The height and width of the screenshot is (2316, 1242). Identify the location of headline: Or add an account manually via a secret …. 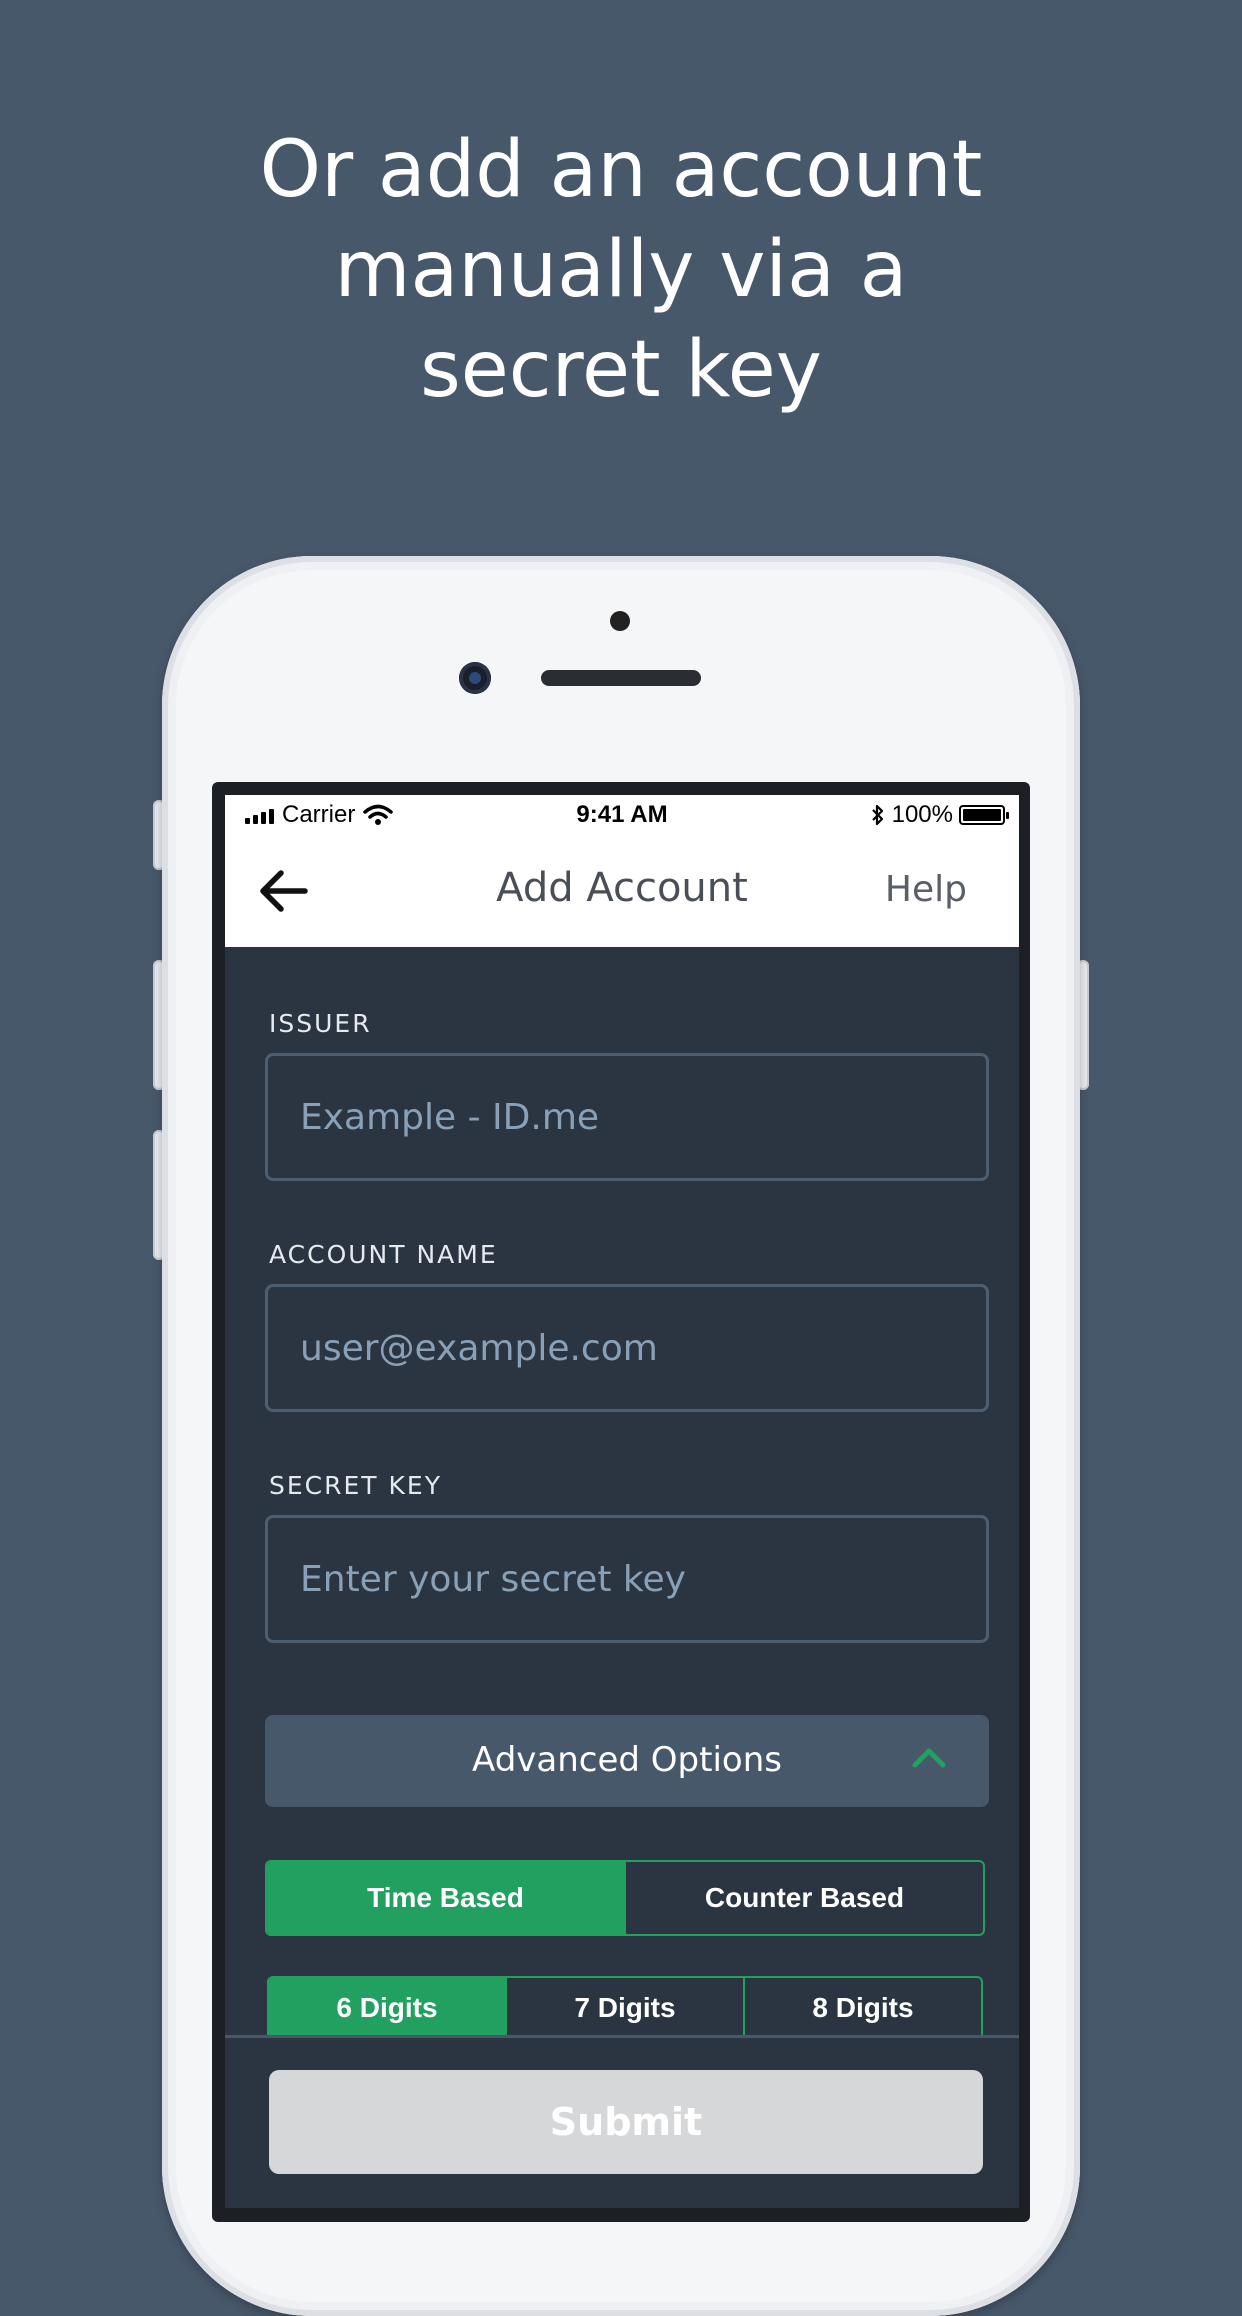
(621, 270).